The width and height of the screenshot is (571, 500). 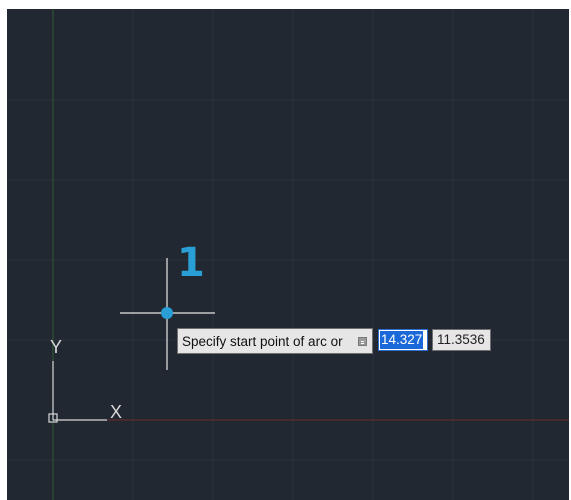 I want to click on prompt-text: Specify start point of arc or, so click(x=262, y=341).